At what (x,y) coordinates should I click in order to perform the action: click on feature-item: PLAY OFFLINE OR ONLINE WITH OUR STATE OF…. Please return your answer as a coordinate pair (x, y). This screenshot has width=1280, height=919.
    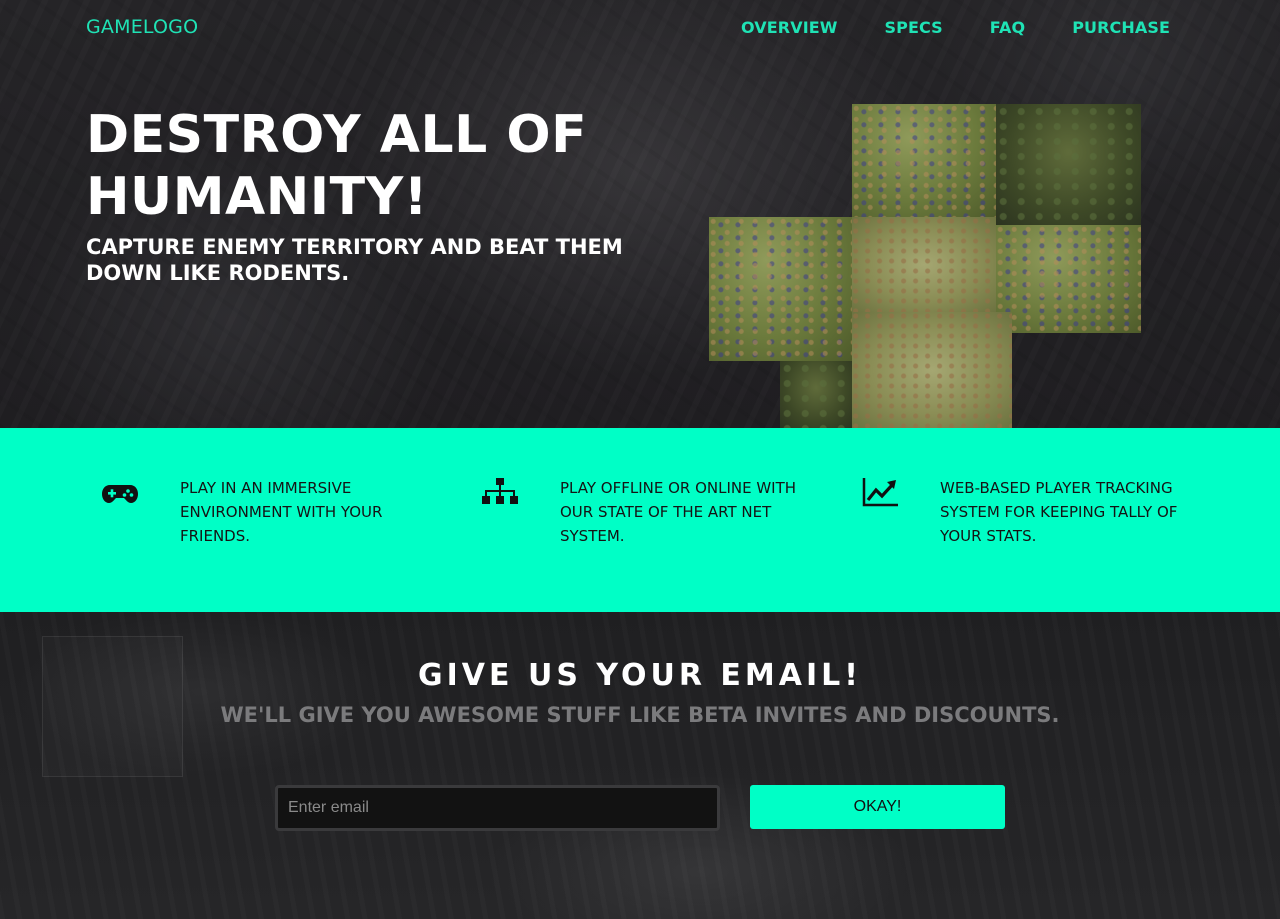
    Looking at the image, I should click on (656, 526).